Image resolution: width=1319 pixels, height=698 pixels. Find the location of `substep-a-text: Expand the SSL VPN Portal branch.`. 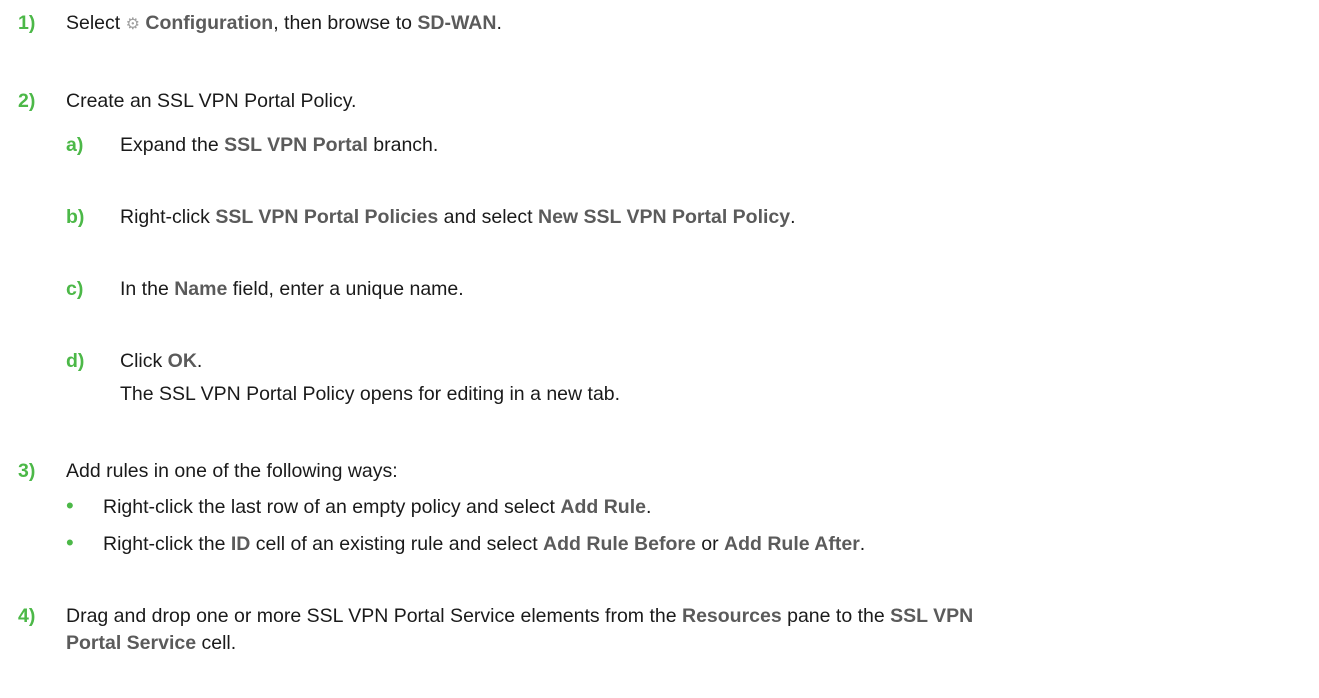

substep-a-text: Expand the SSL VPN Portal branch. is located at coordinates (279, 145).